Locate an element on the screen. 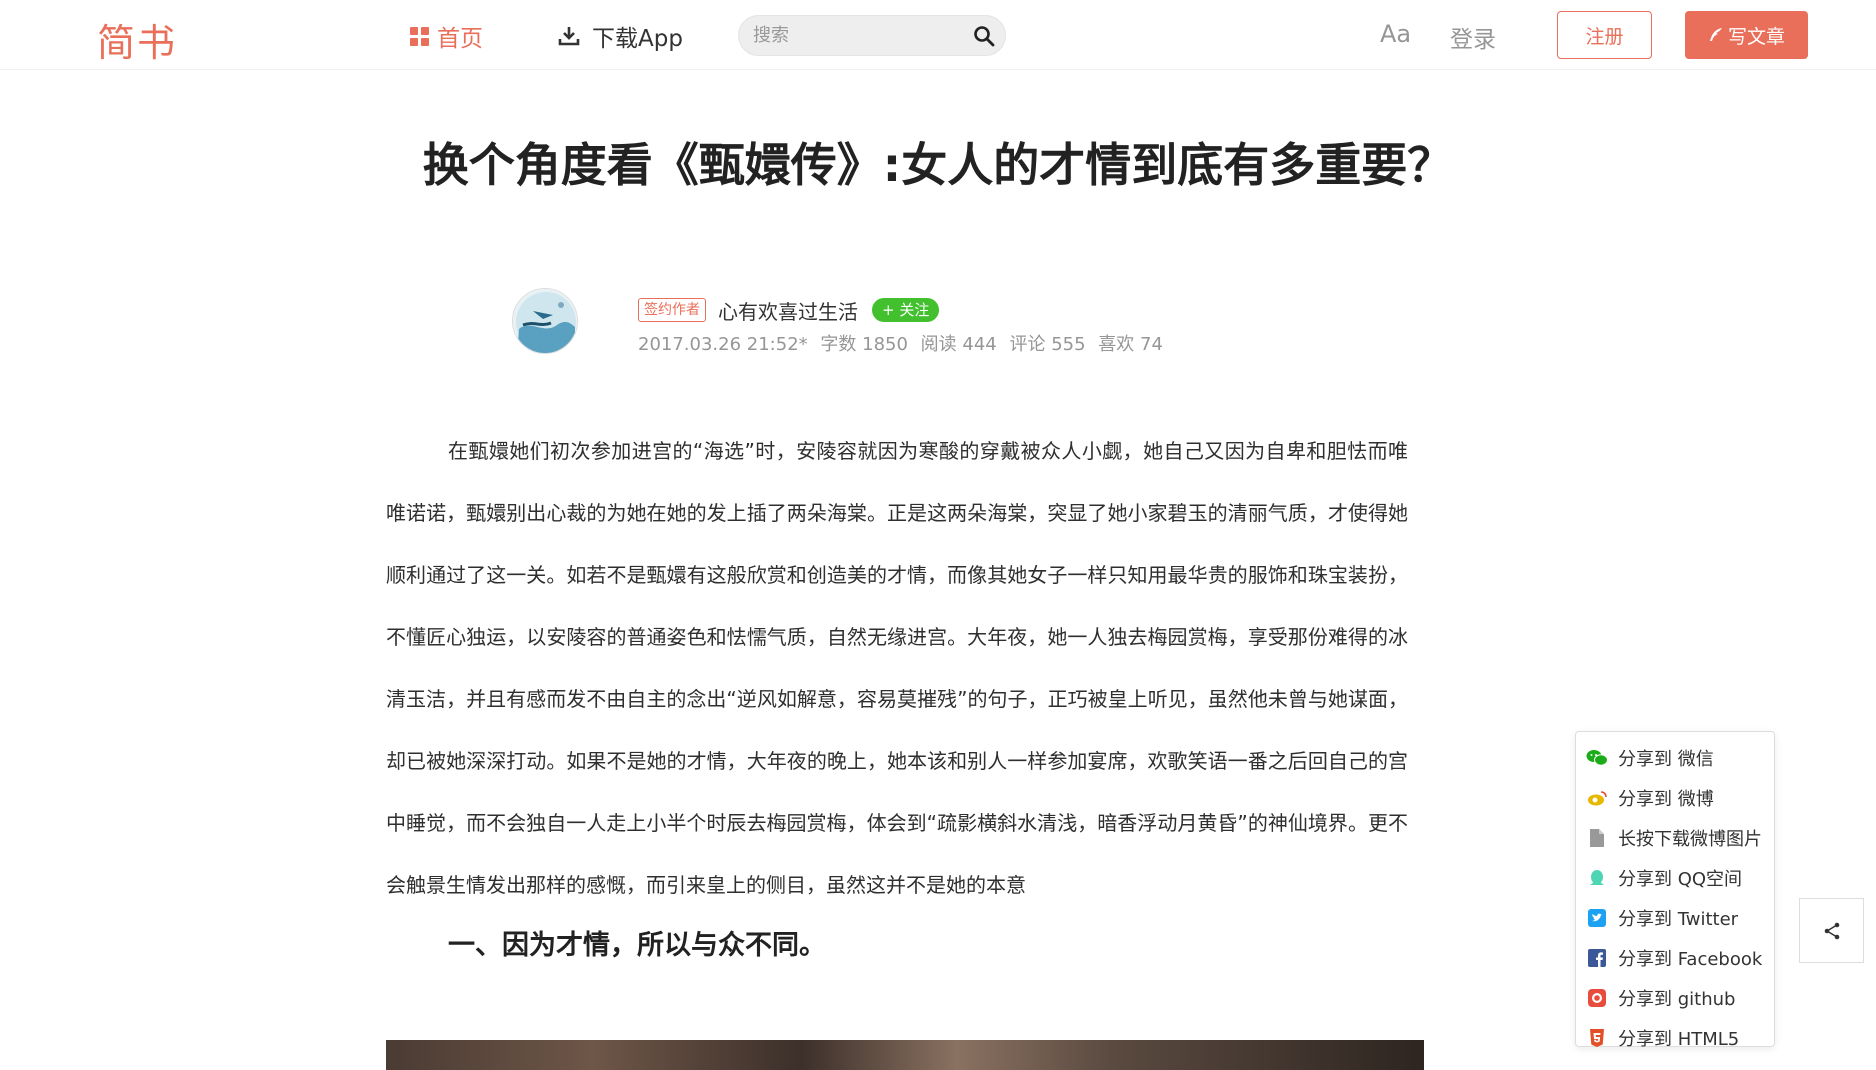 The width and height of the screenshot is (1876, 1070). search-input is located at coordinates (853, 35).